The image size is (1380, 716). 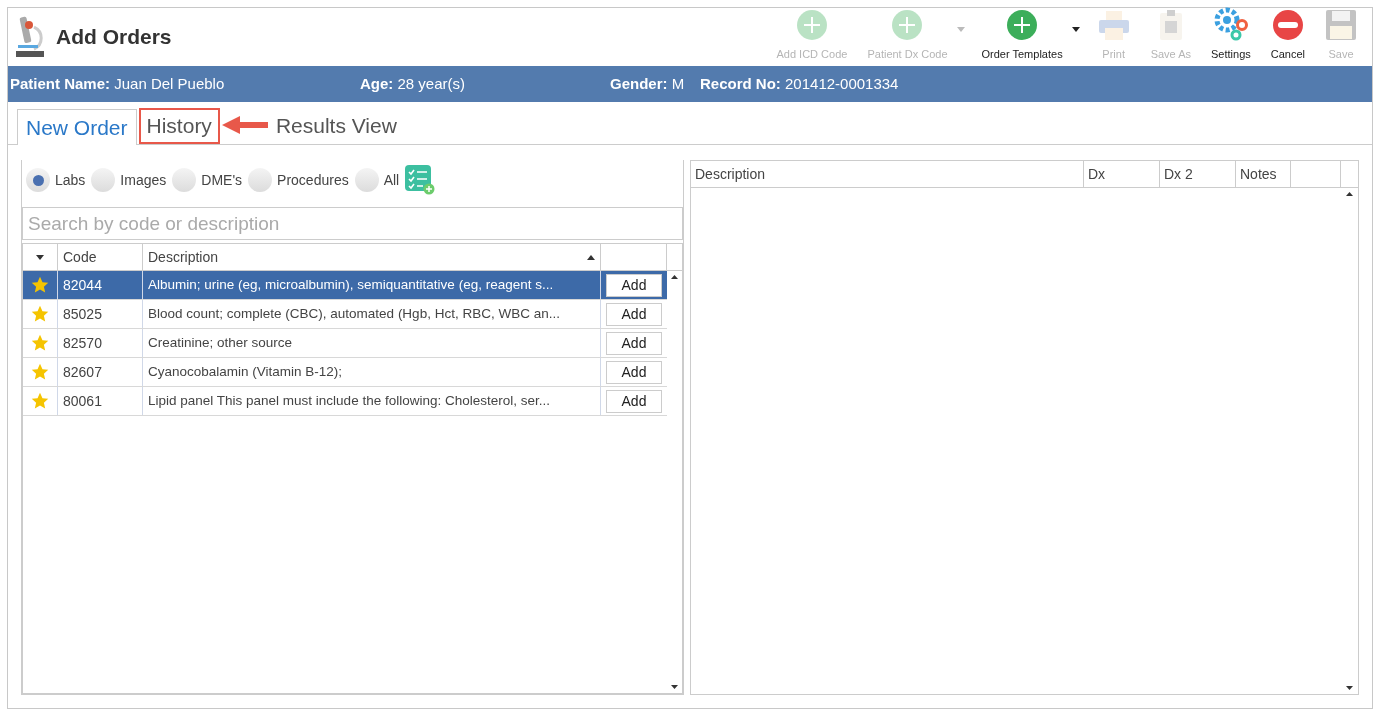 What do you see at coordinates (799, 83) in the screenshot?
I see `patient-info: Record No: 201412-0001334` at bounding box center [799, 83].